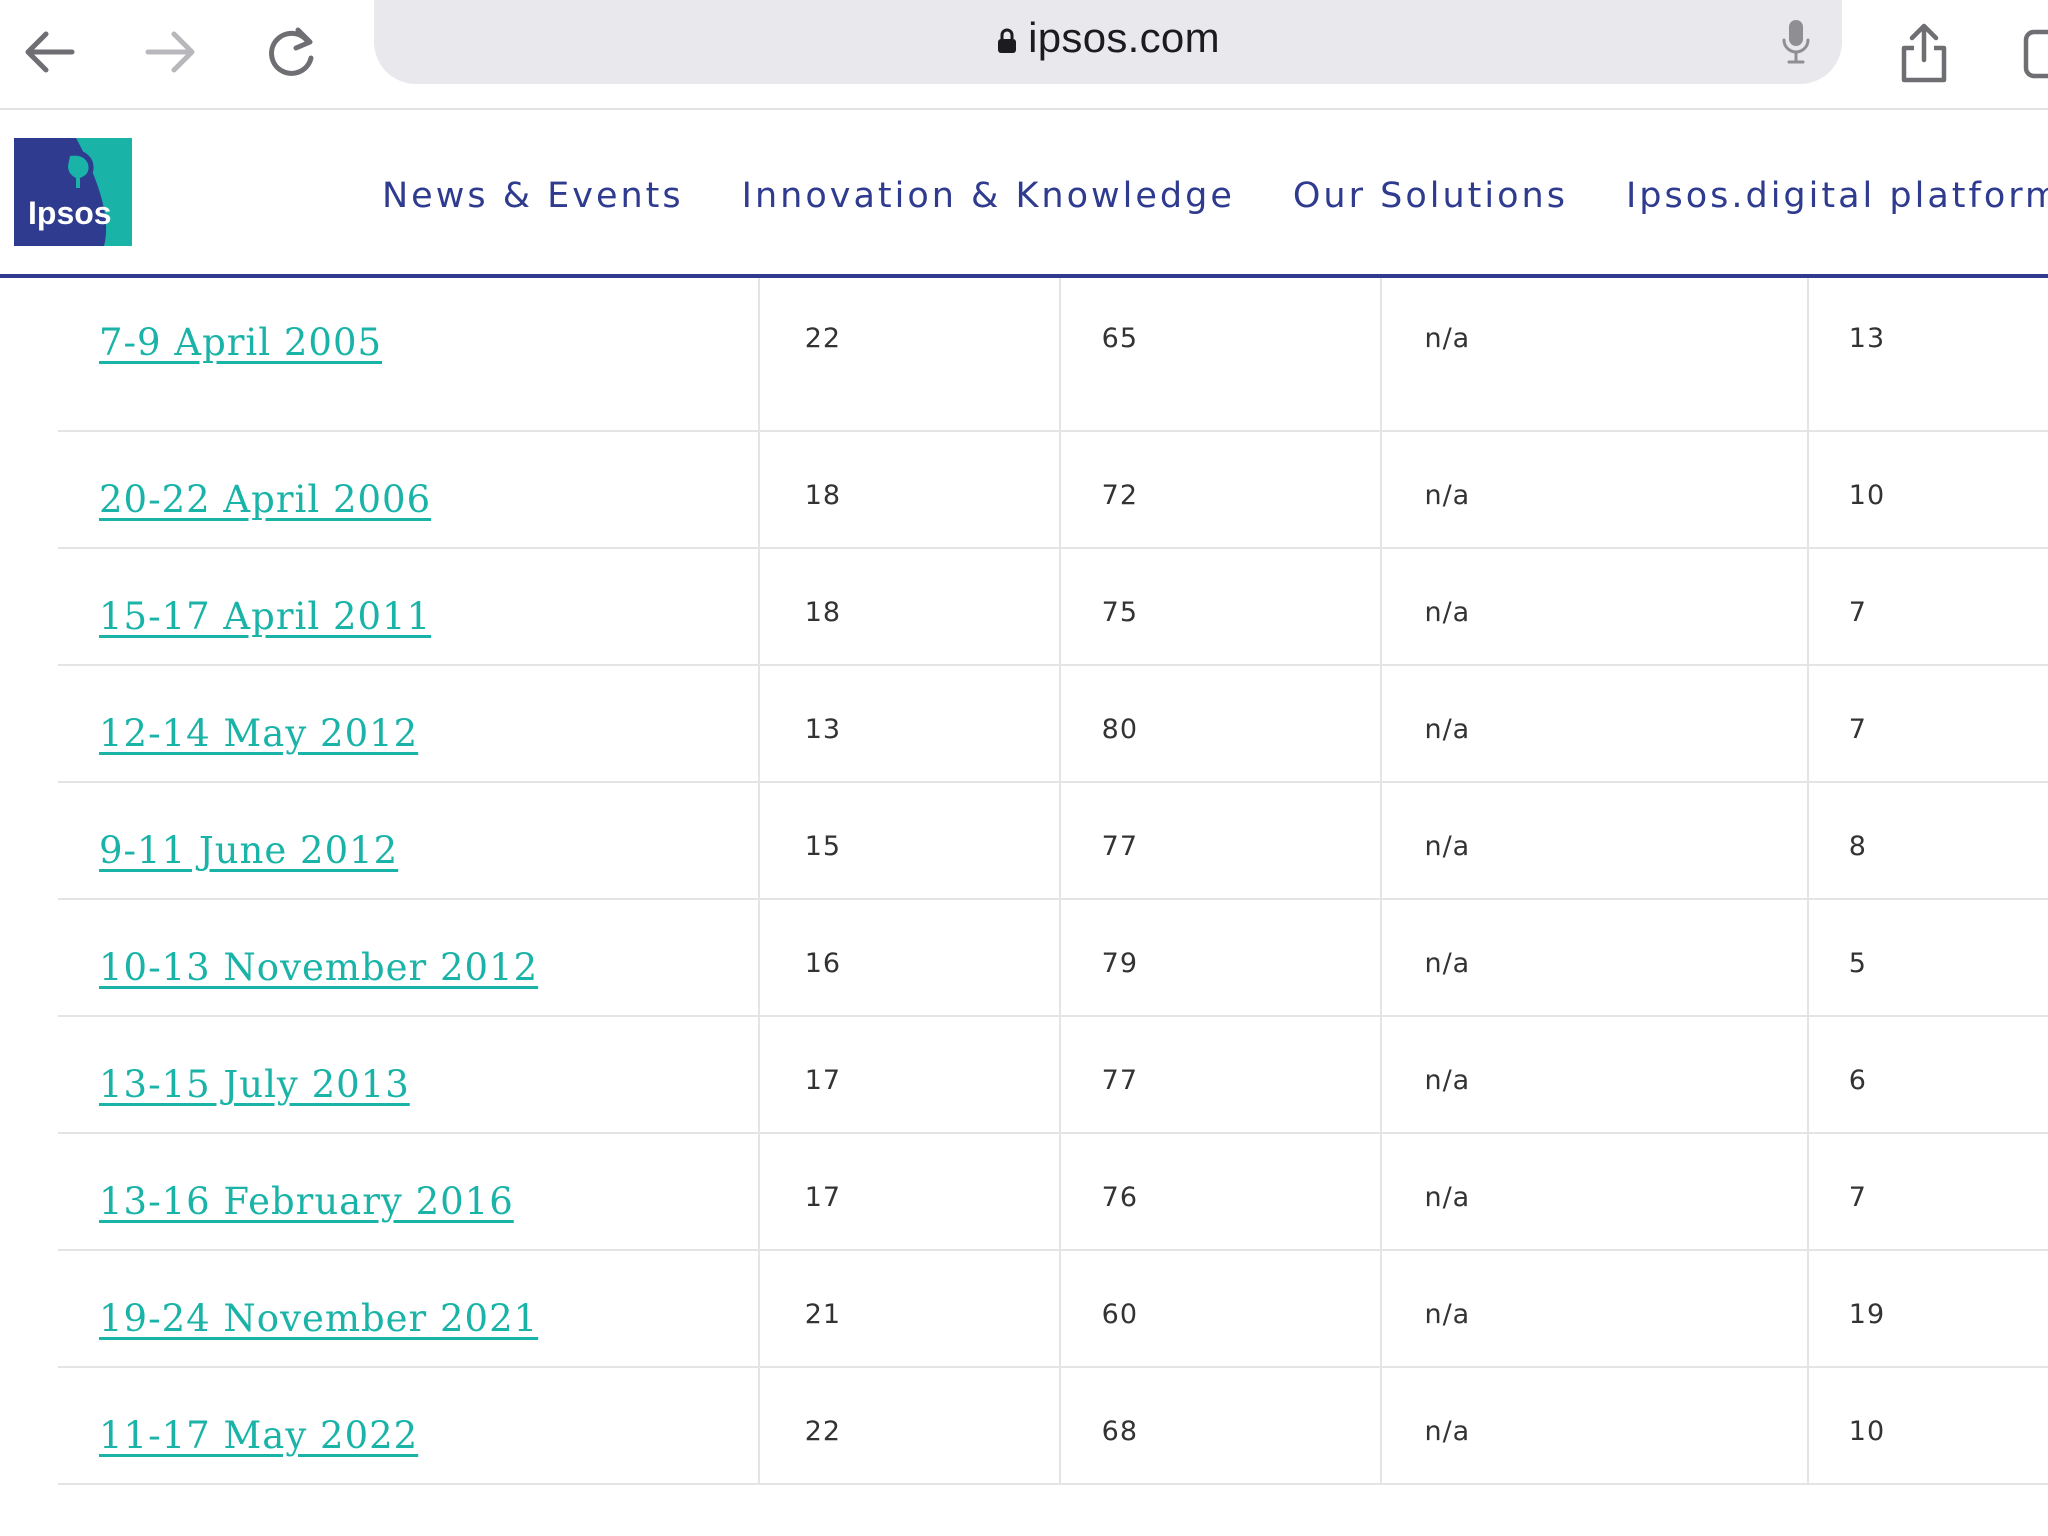 The height and width of the screenshot is (1536, 2048). What do you see at coordinates (823, 846) in the screenshot?
I see `cell-value: 15` at bounding box center [823, 846].